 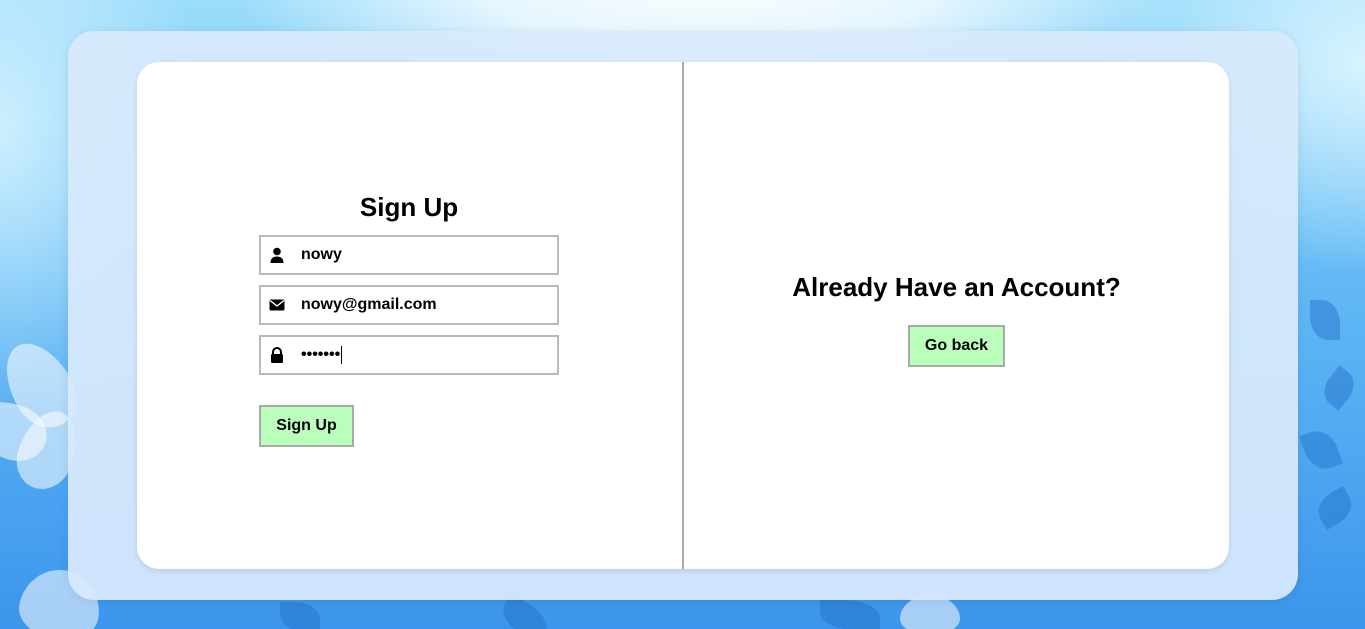 What do you see at coordinates (700, 611) in the screenshot?
I see `background-bottom-decoration` at bounding box center [700, 611].